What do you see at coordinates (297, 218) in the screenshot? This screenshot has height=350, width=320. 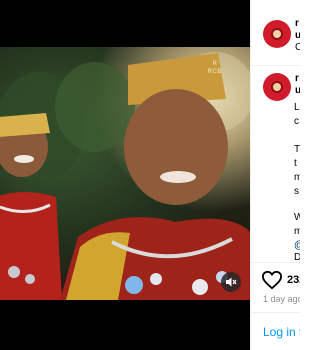 I see `caption-line: W` at bounding box center [297, 218].